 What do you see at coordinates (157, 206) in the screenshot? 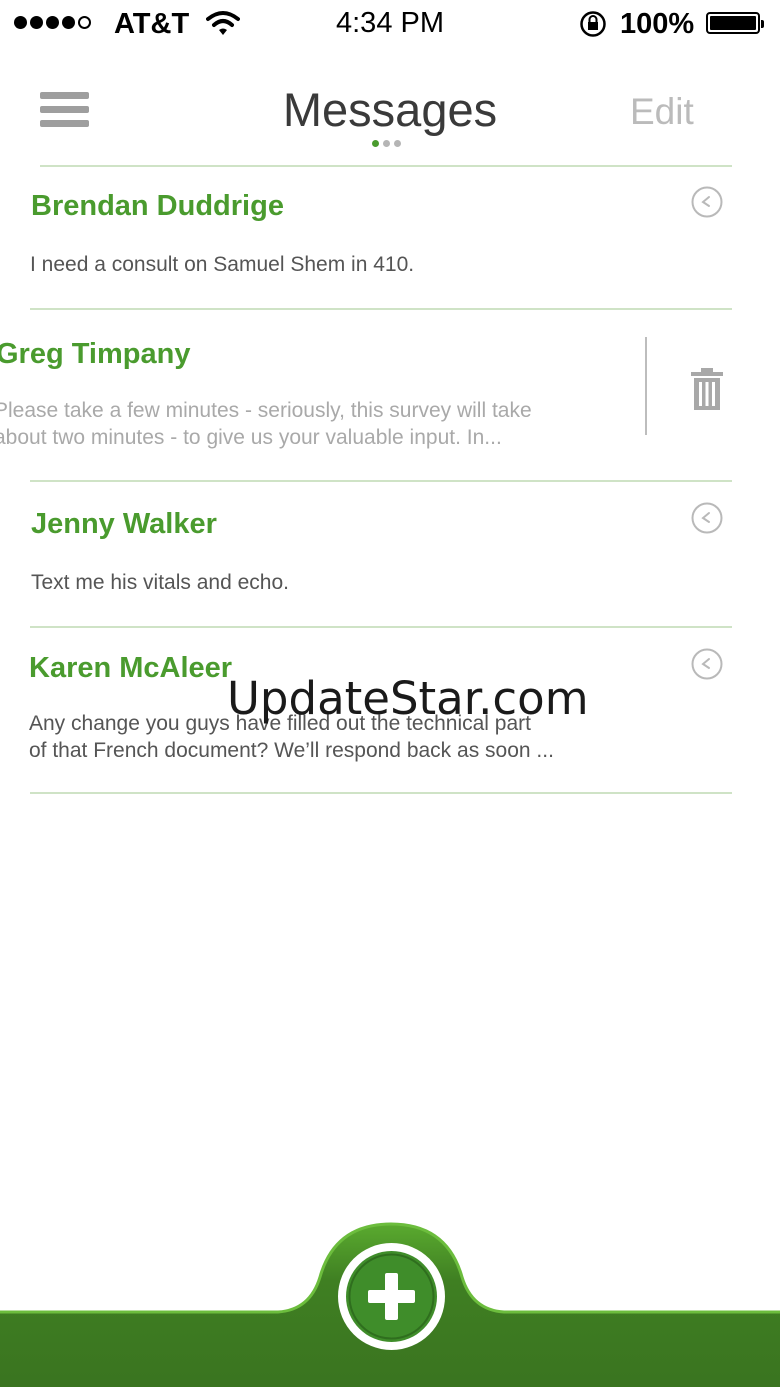
I see `sender-name: Brendan Duddrige` at bounding box center [157, 206].